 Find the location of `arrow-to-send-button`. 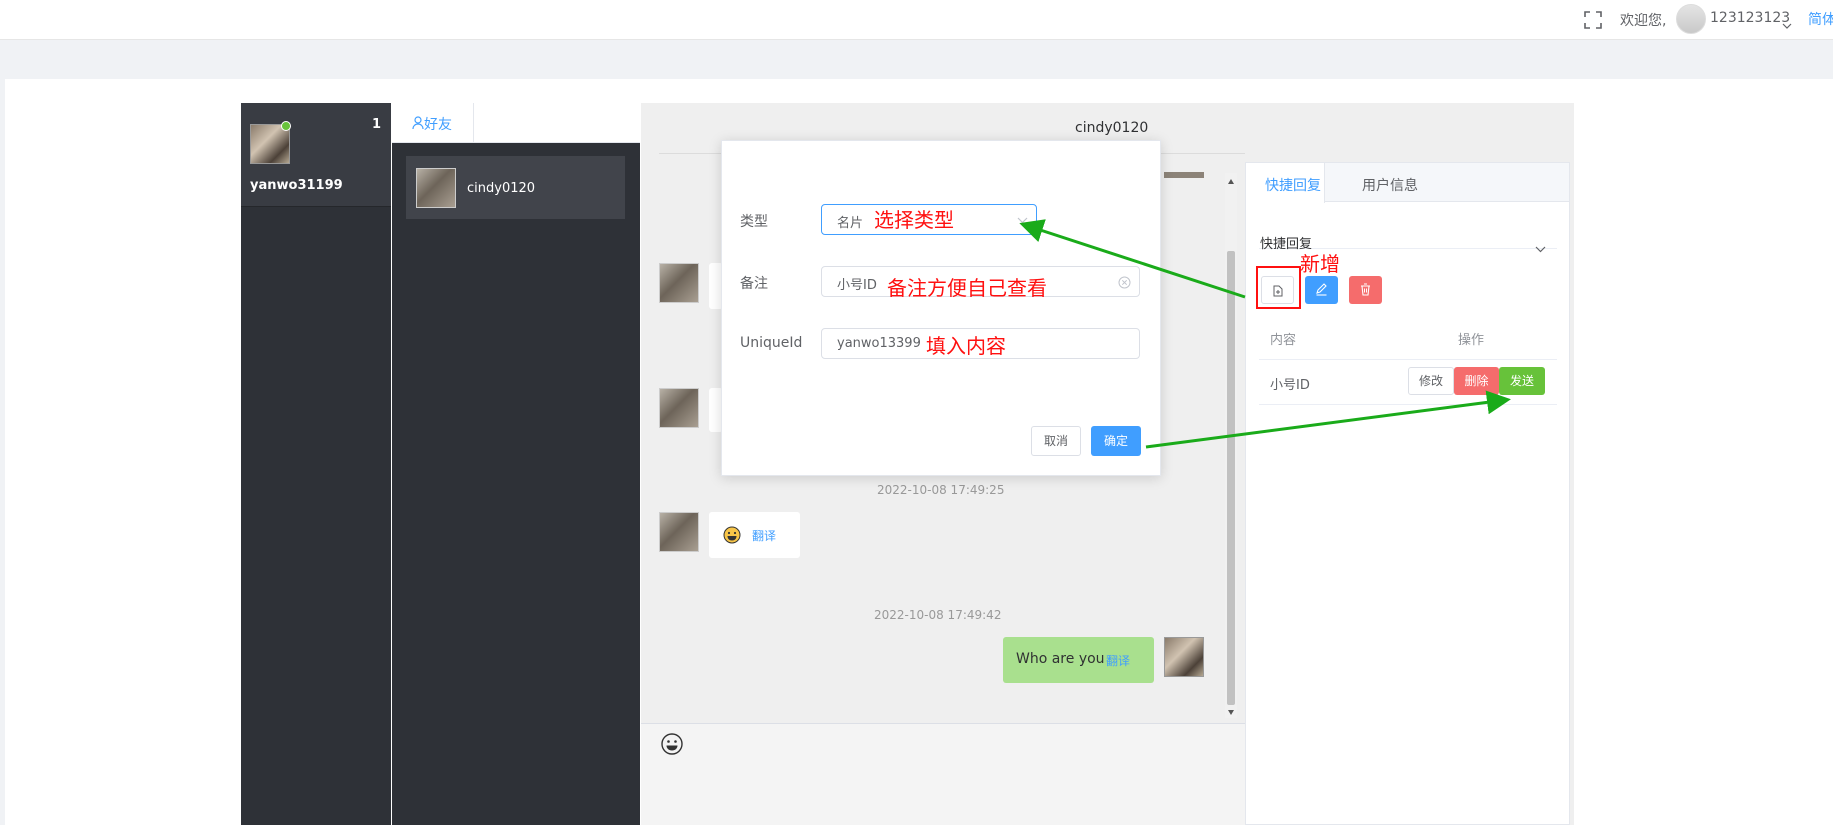

arrow-to-send-button is located at coordinates (1328, 419).